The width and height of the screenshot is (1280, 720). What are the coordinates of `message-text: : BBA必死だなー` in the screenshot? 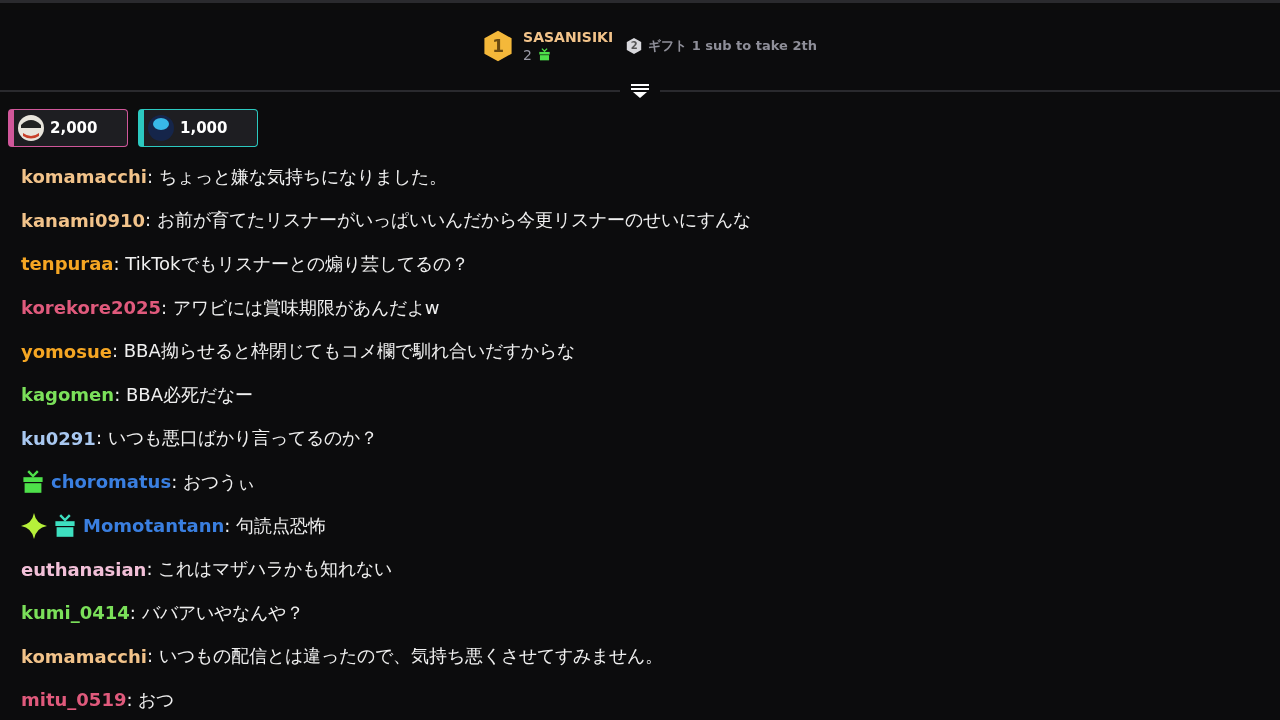 It's located at (183, 394).